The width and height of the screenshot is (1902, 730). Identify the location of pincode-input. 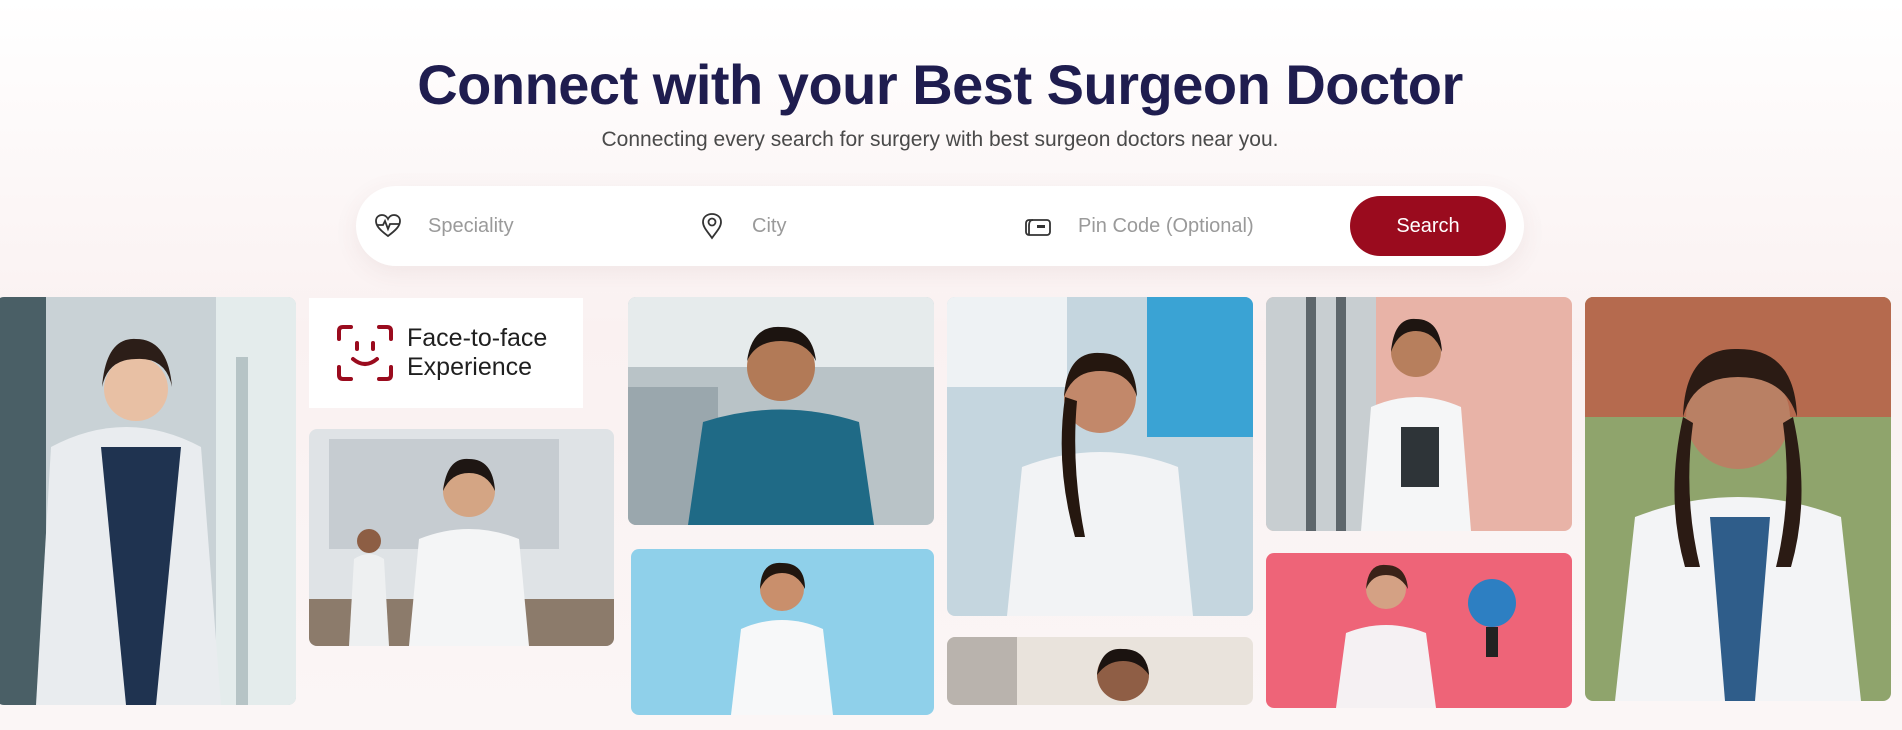
(1213, 226).